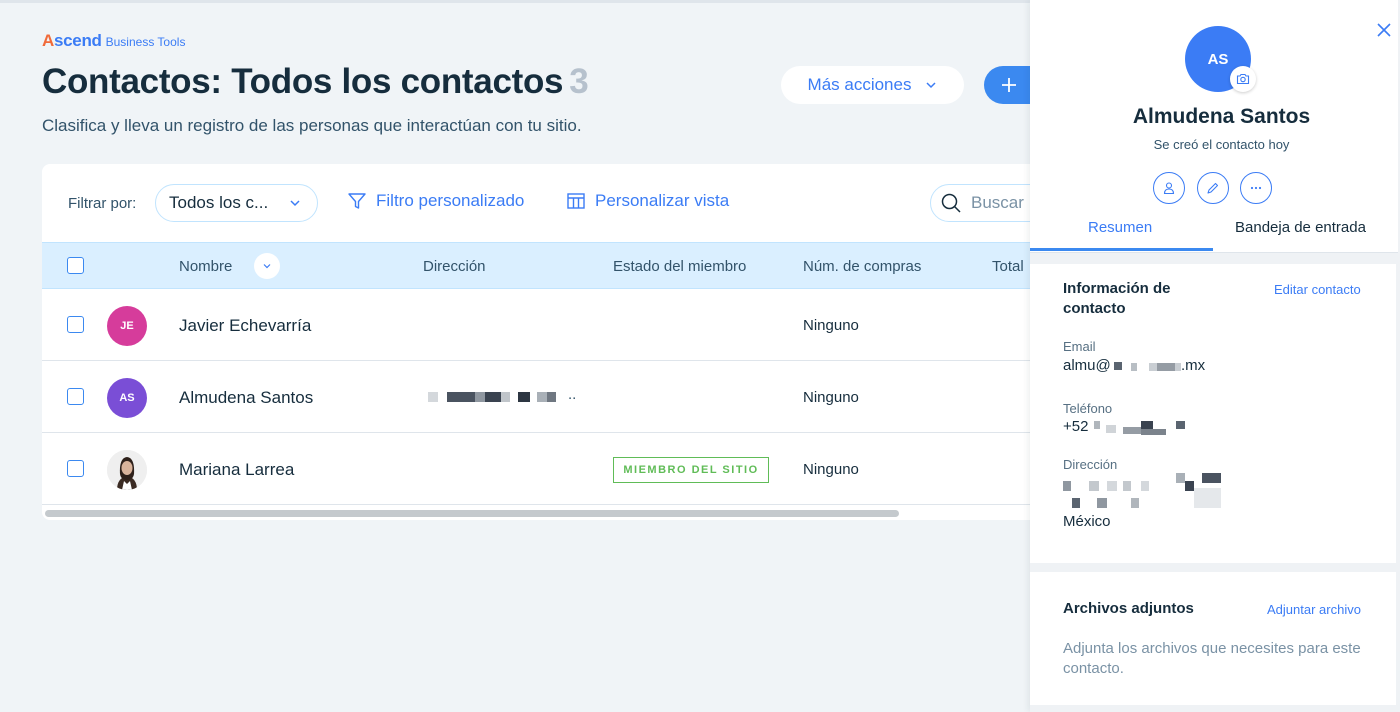 The height and width of the screenshot is (712, 1400). I want to click on table-columns-icon, so click(576, 201).